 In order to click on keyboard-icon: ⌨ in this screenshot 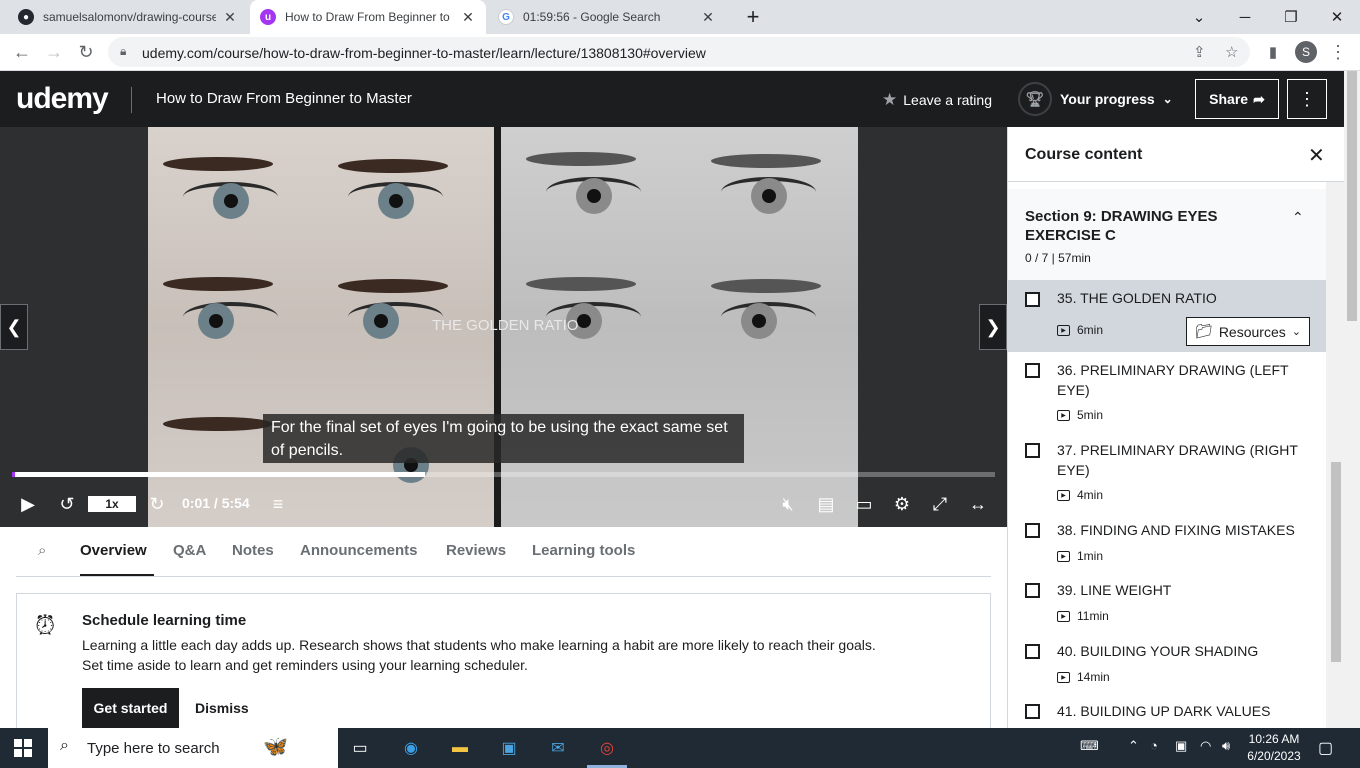, I will do `click(1089, 746)`.